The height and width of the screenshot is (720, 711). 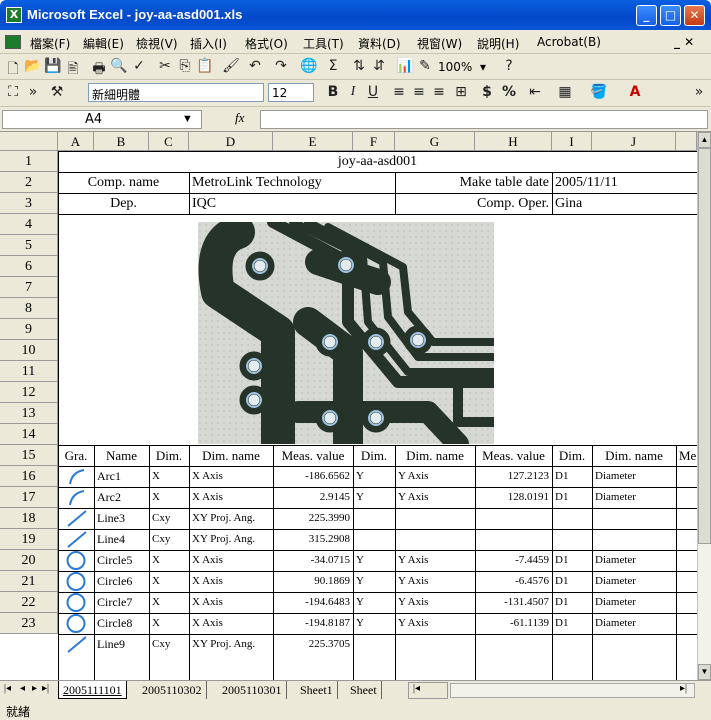 What do you see at coordinates (535, 92) in the screenshot?
I see `indent-icon: ⇤` at bounding box center [535, 92].